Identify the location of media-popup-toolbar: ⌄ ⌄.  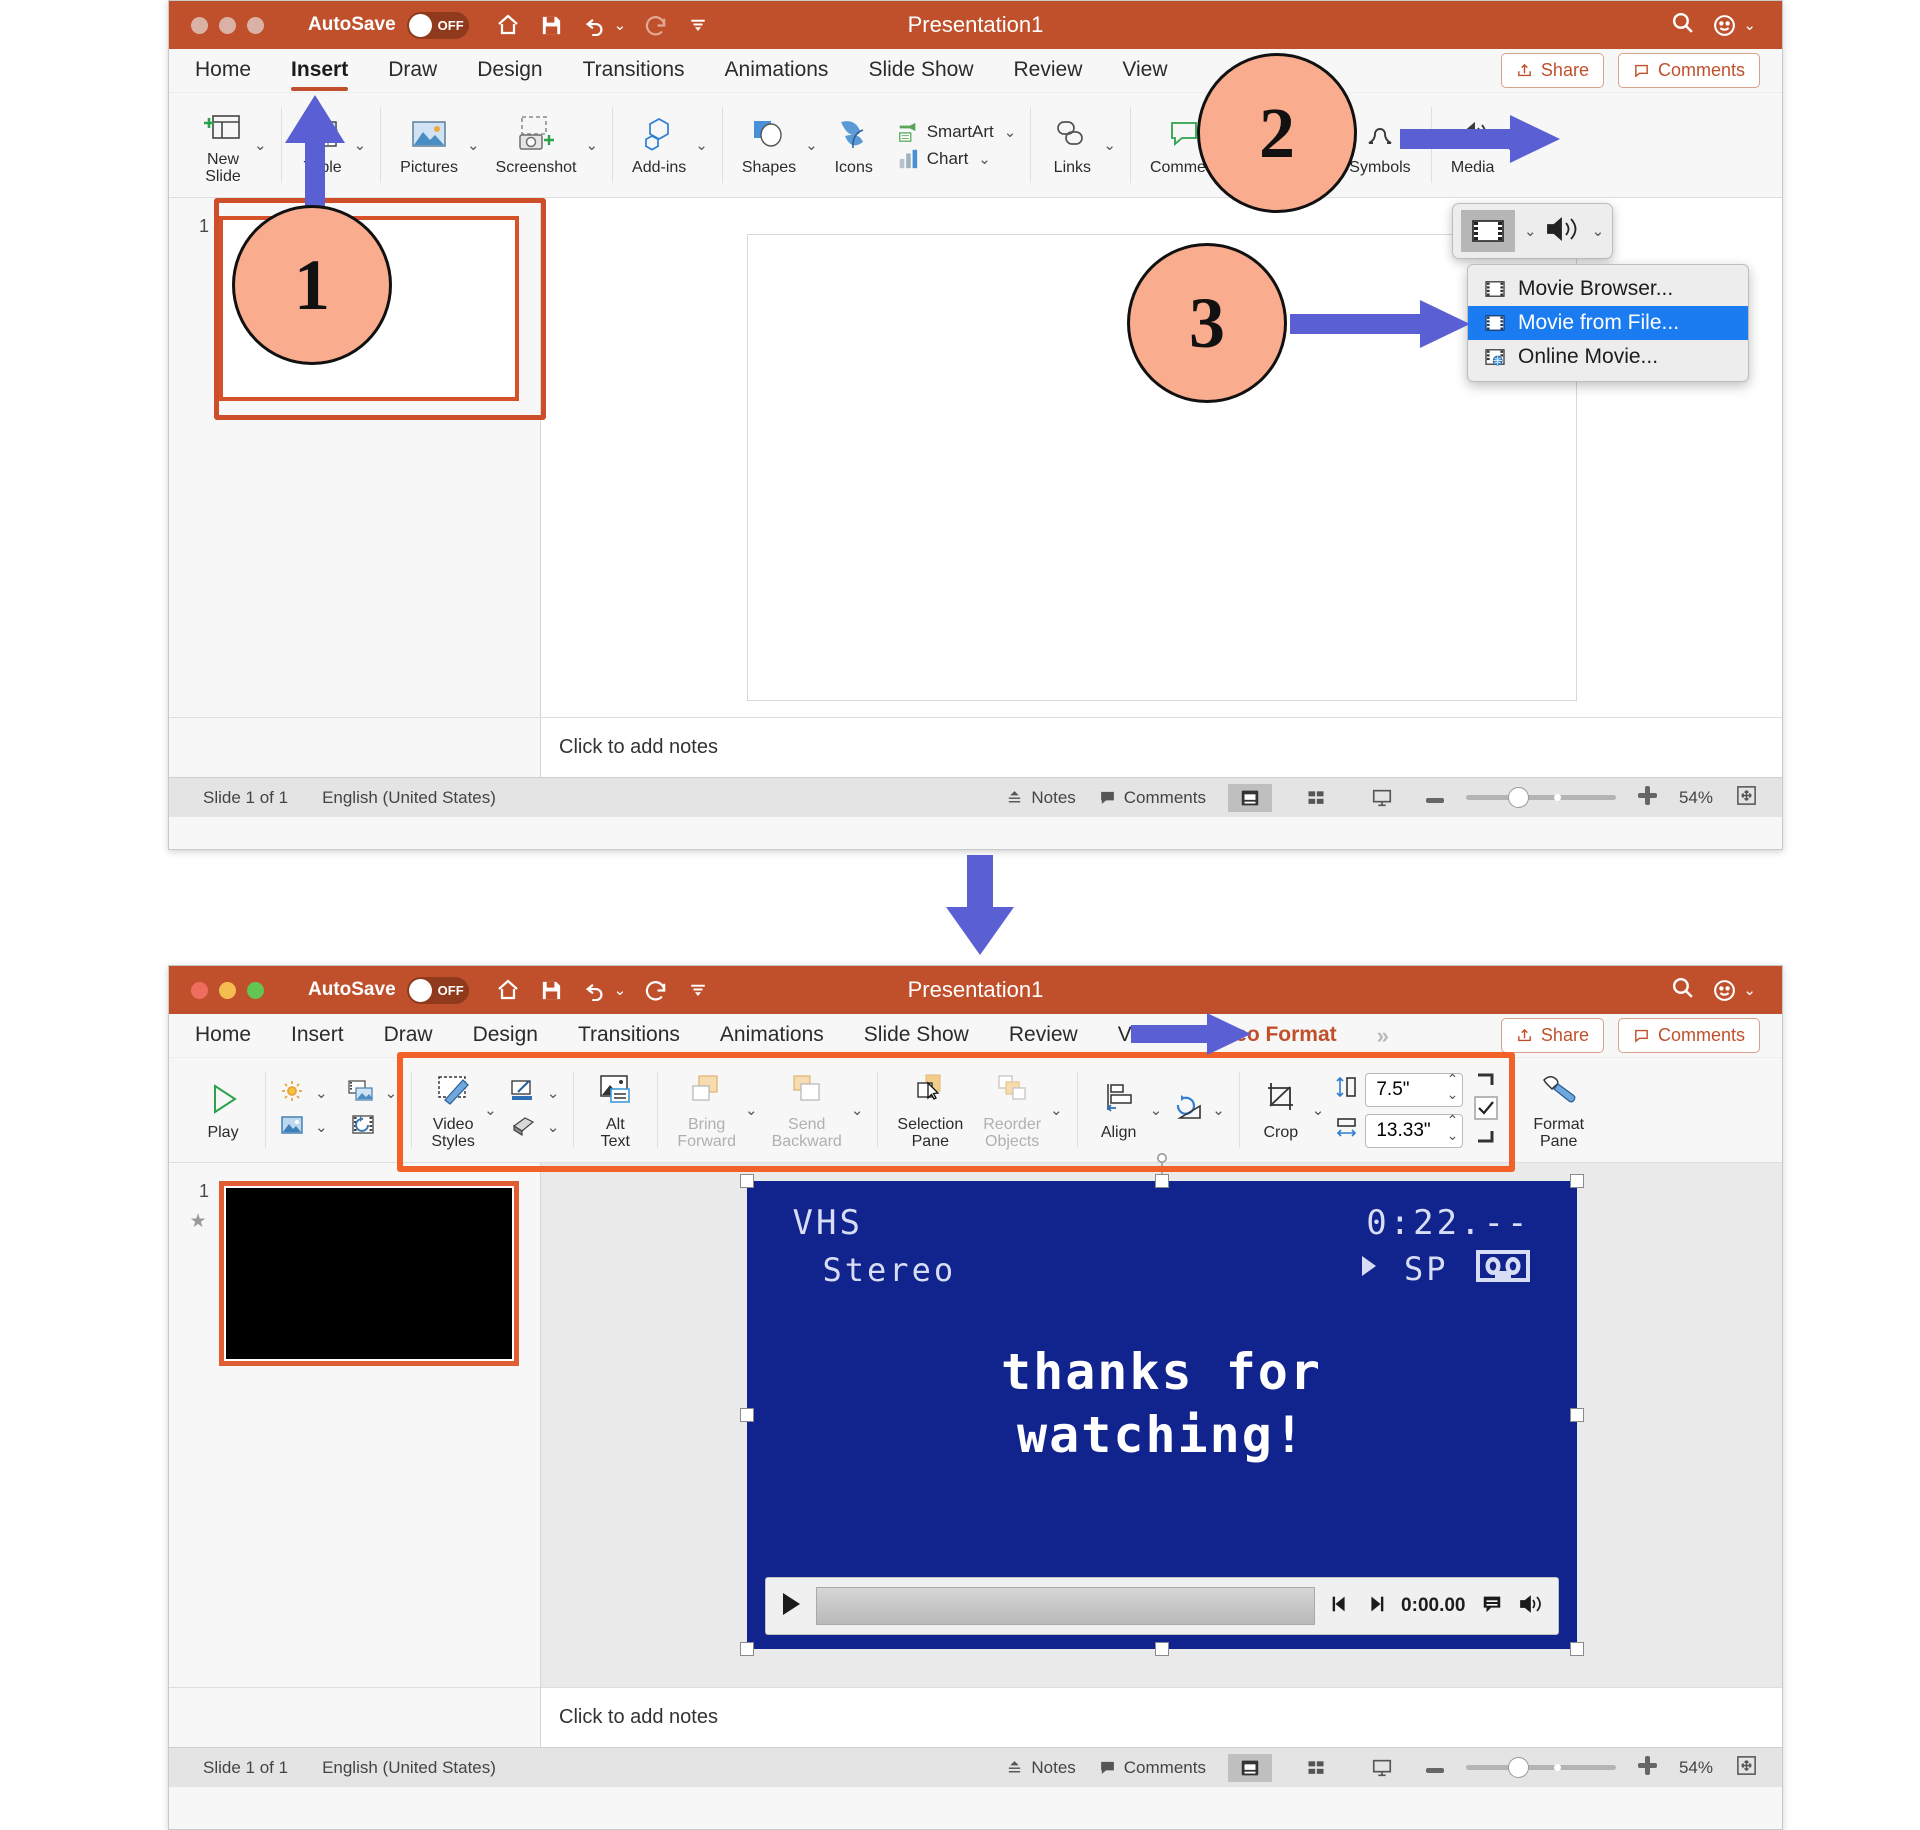
(1533, 231).